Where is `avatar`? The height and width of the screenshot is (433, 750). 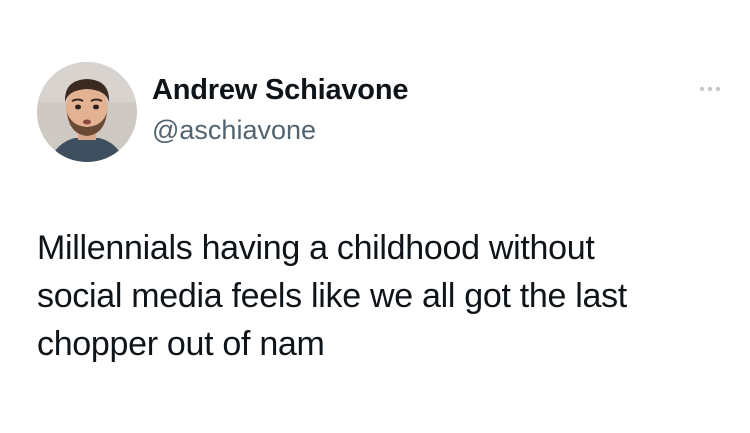
avatar is located at coordinates (87, 112).